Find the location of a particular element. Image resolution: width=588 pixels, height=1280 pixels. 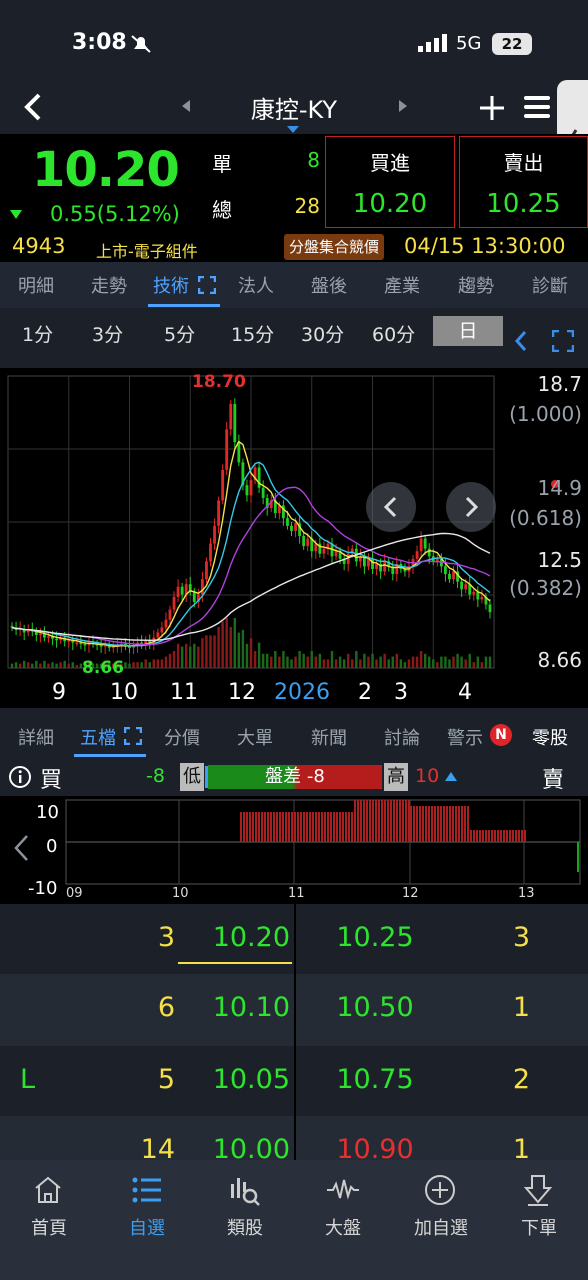

nav-label: 自選 is located at coordinates (147, 1228).